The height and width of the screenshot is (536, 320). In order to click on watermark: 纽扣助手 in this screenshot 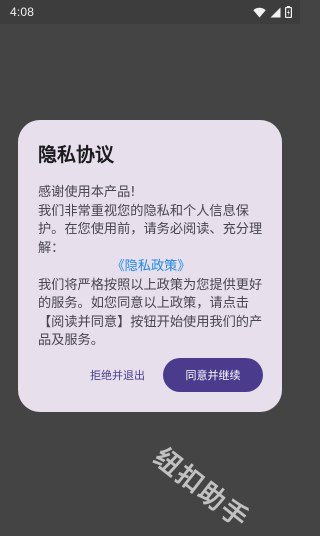, I will do `click(201, 489)`.